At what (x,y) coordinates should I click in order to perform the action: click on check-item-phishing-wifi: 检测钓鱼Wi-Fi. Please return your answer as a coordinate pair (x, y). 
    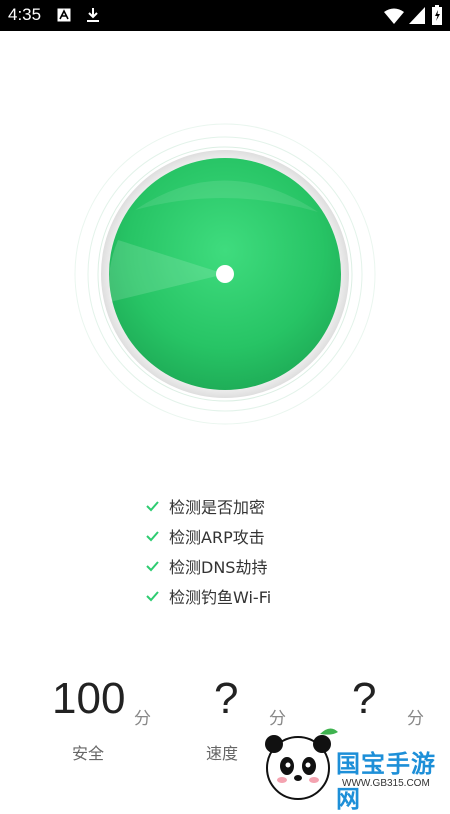
    Looking at the image, I should click on (255, 596).